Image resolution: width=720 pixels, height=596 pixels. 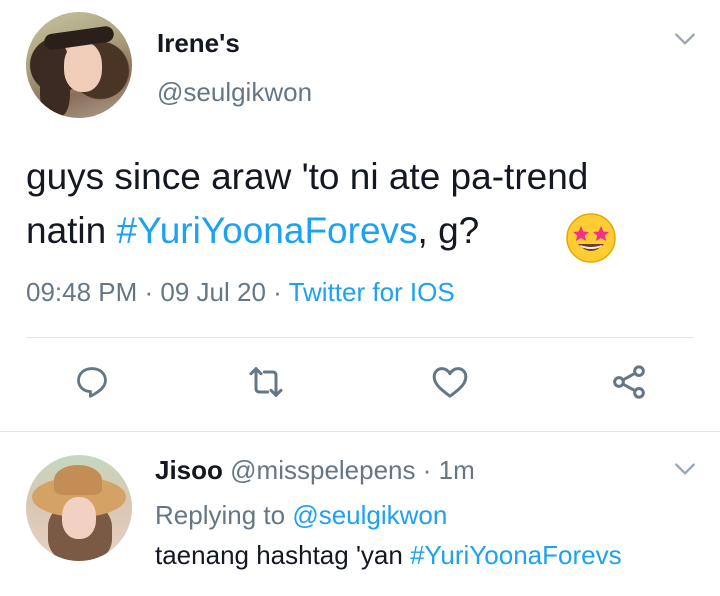 I want to click on star-struck-emoji-icon, so click(x=591, y=238).